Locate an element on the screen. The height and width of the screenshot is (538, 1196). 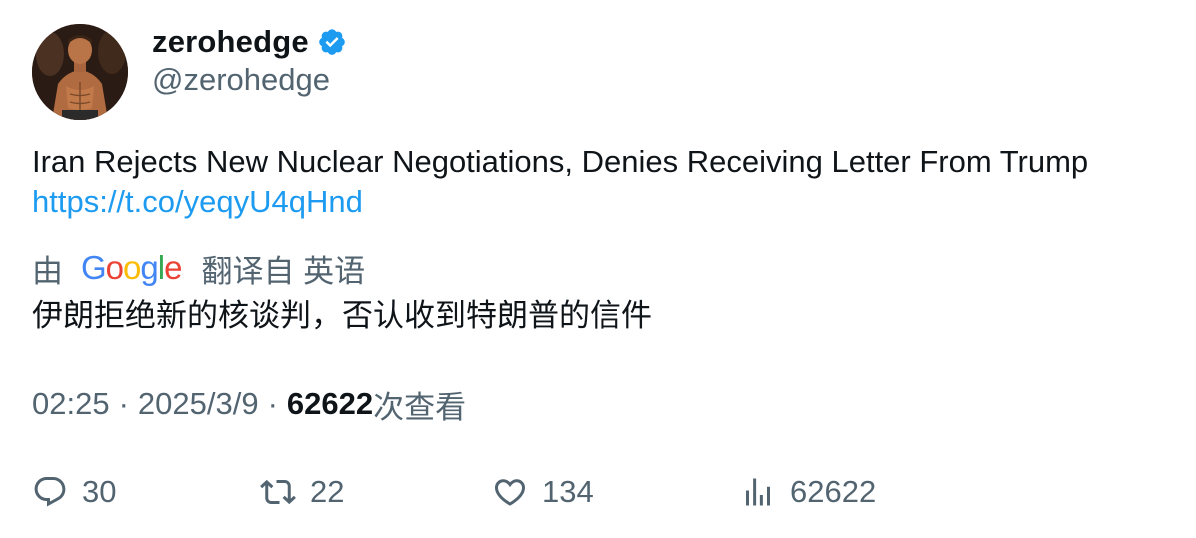
tweet-link: https://t.co/yeqyU4qHnd is located at coordinates (602, 202).